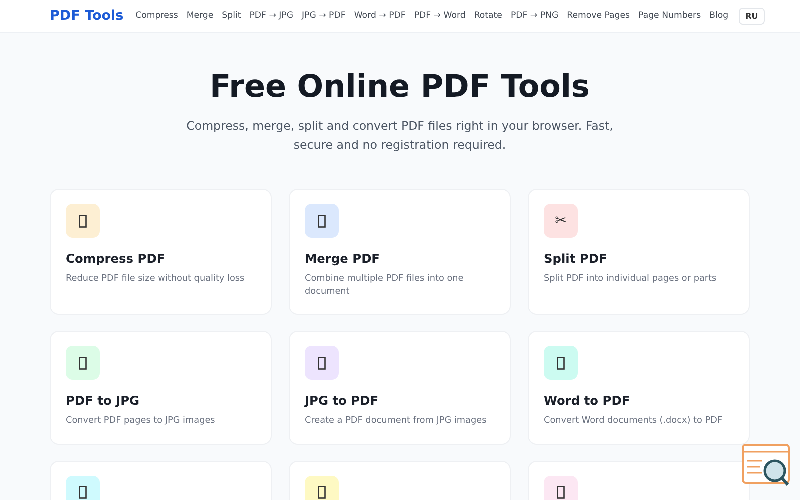 The width and height of the screenshot is (800, 500). What do you see at coordinates (752, 16) in the screenshot?
I see `language-button: RU` at bounding box center [752, 16].